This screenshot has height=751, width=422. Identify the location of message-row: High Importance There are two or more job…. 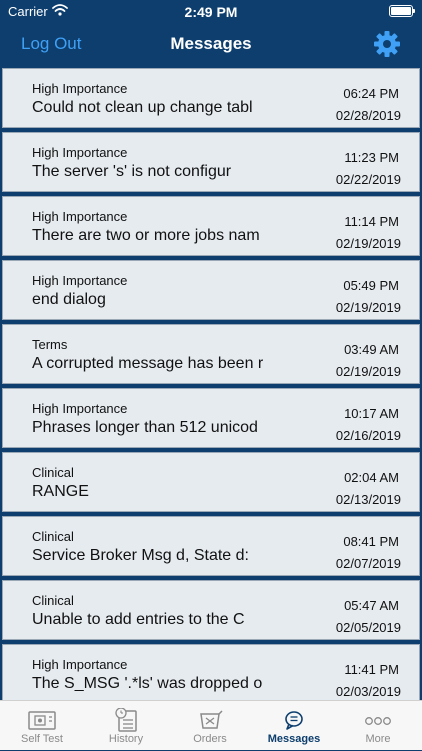
(211, 226).